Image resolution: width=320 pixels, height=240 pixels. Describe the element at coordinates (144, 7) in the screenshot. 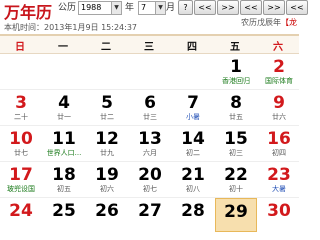

I see `month-select-value: 7` at that location.